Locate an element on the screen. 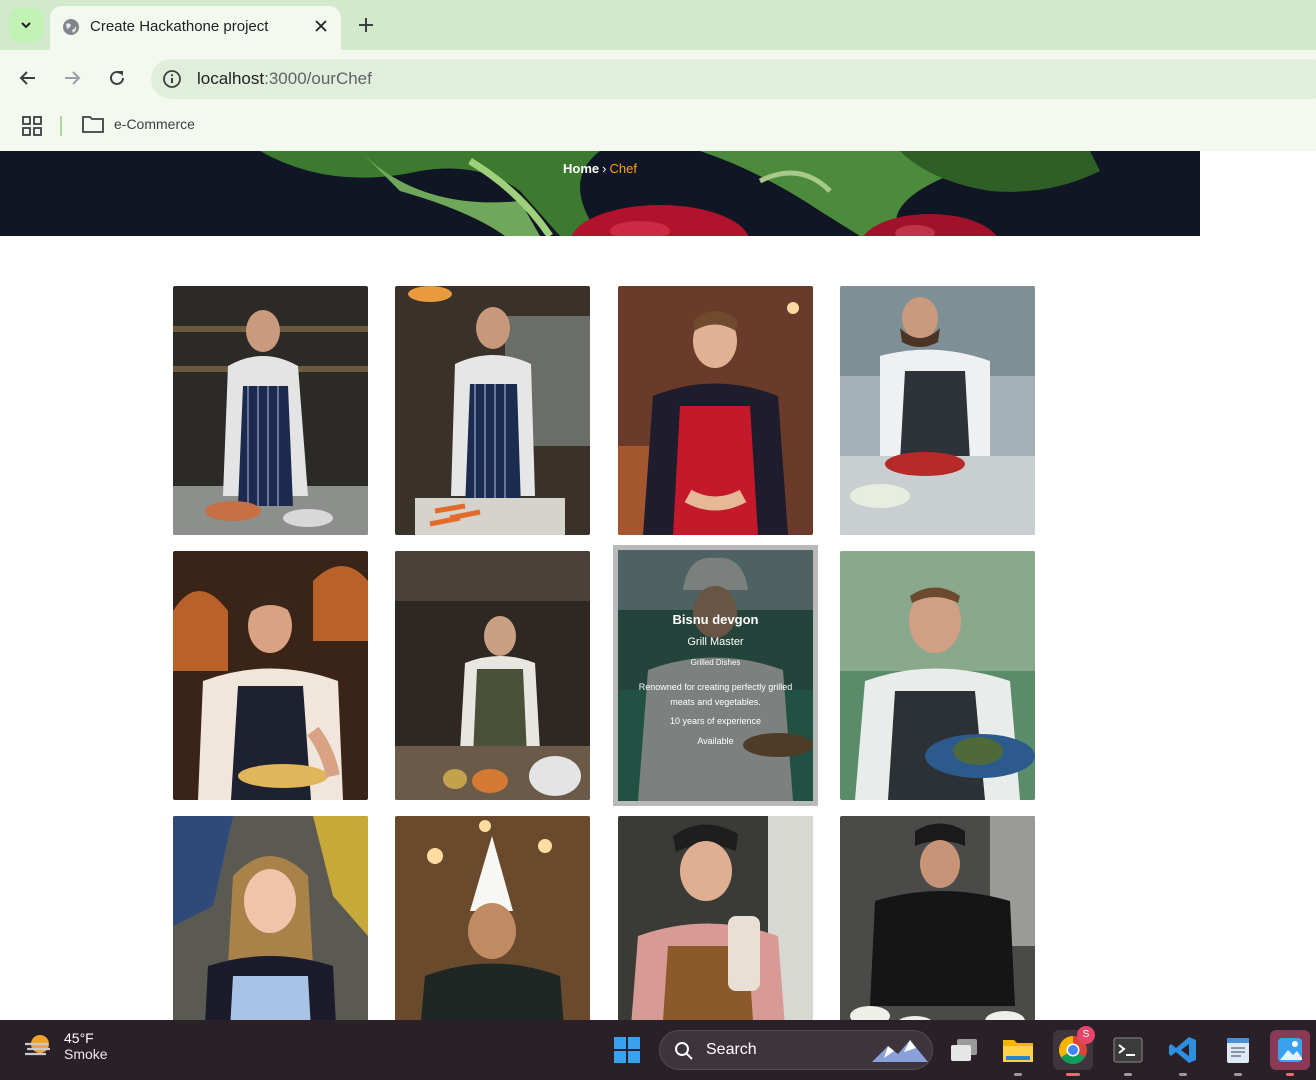  search-icon is located at coordinates (684, 1051).